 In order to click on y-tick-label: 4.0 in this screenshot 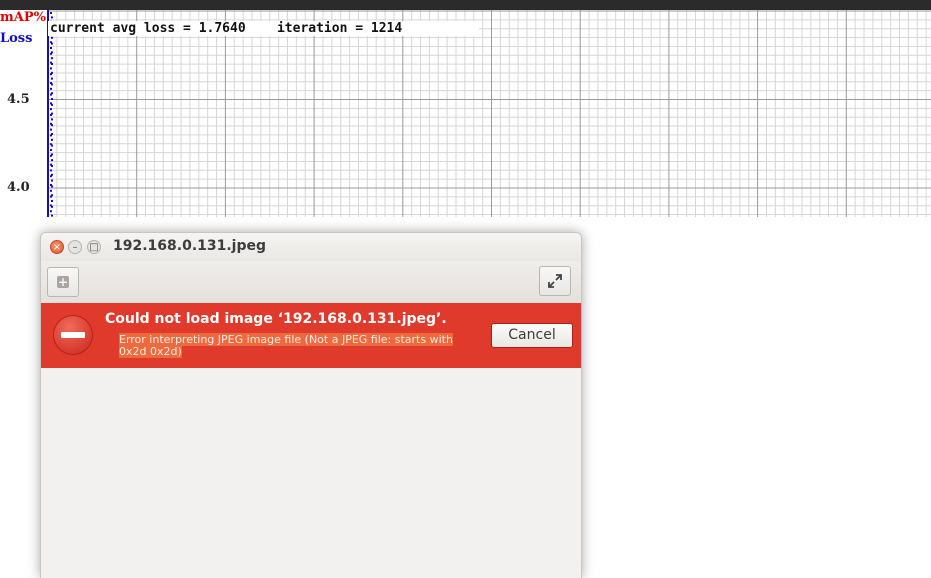, I will do `click(18, 187)`.